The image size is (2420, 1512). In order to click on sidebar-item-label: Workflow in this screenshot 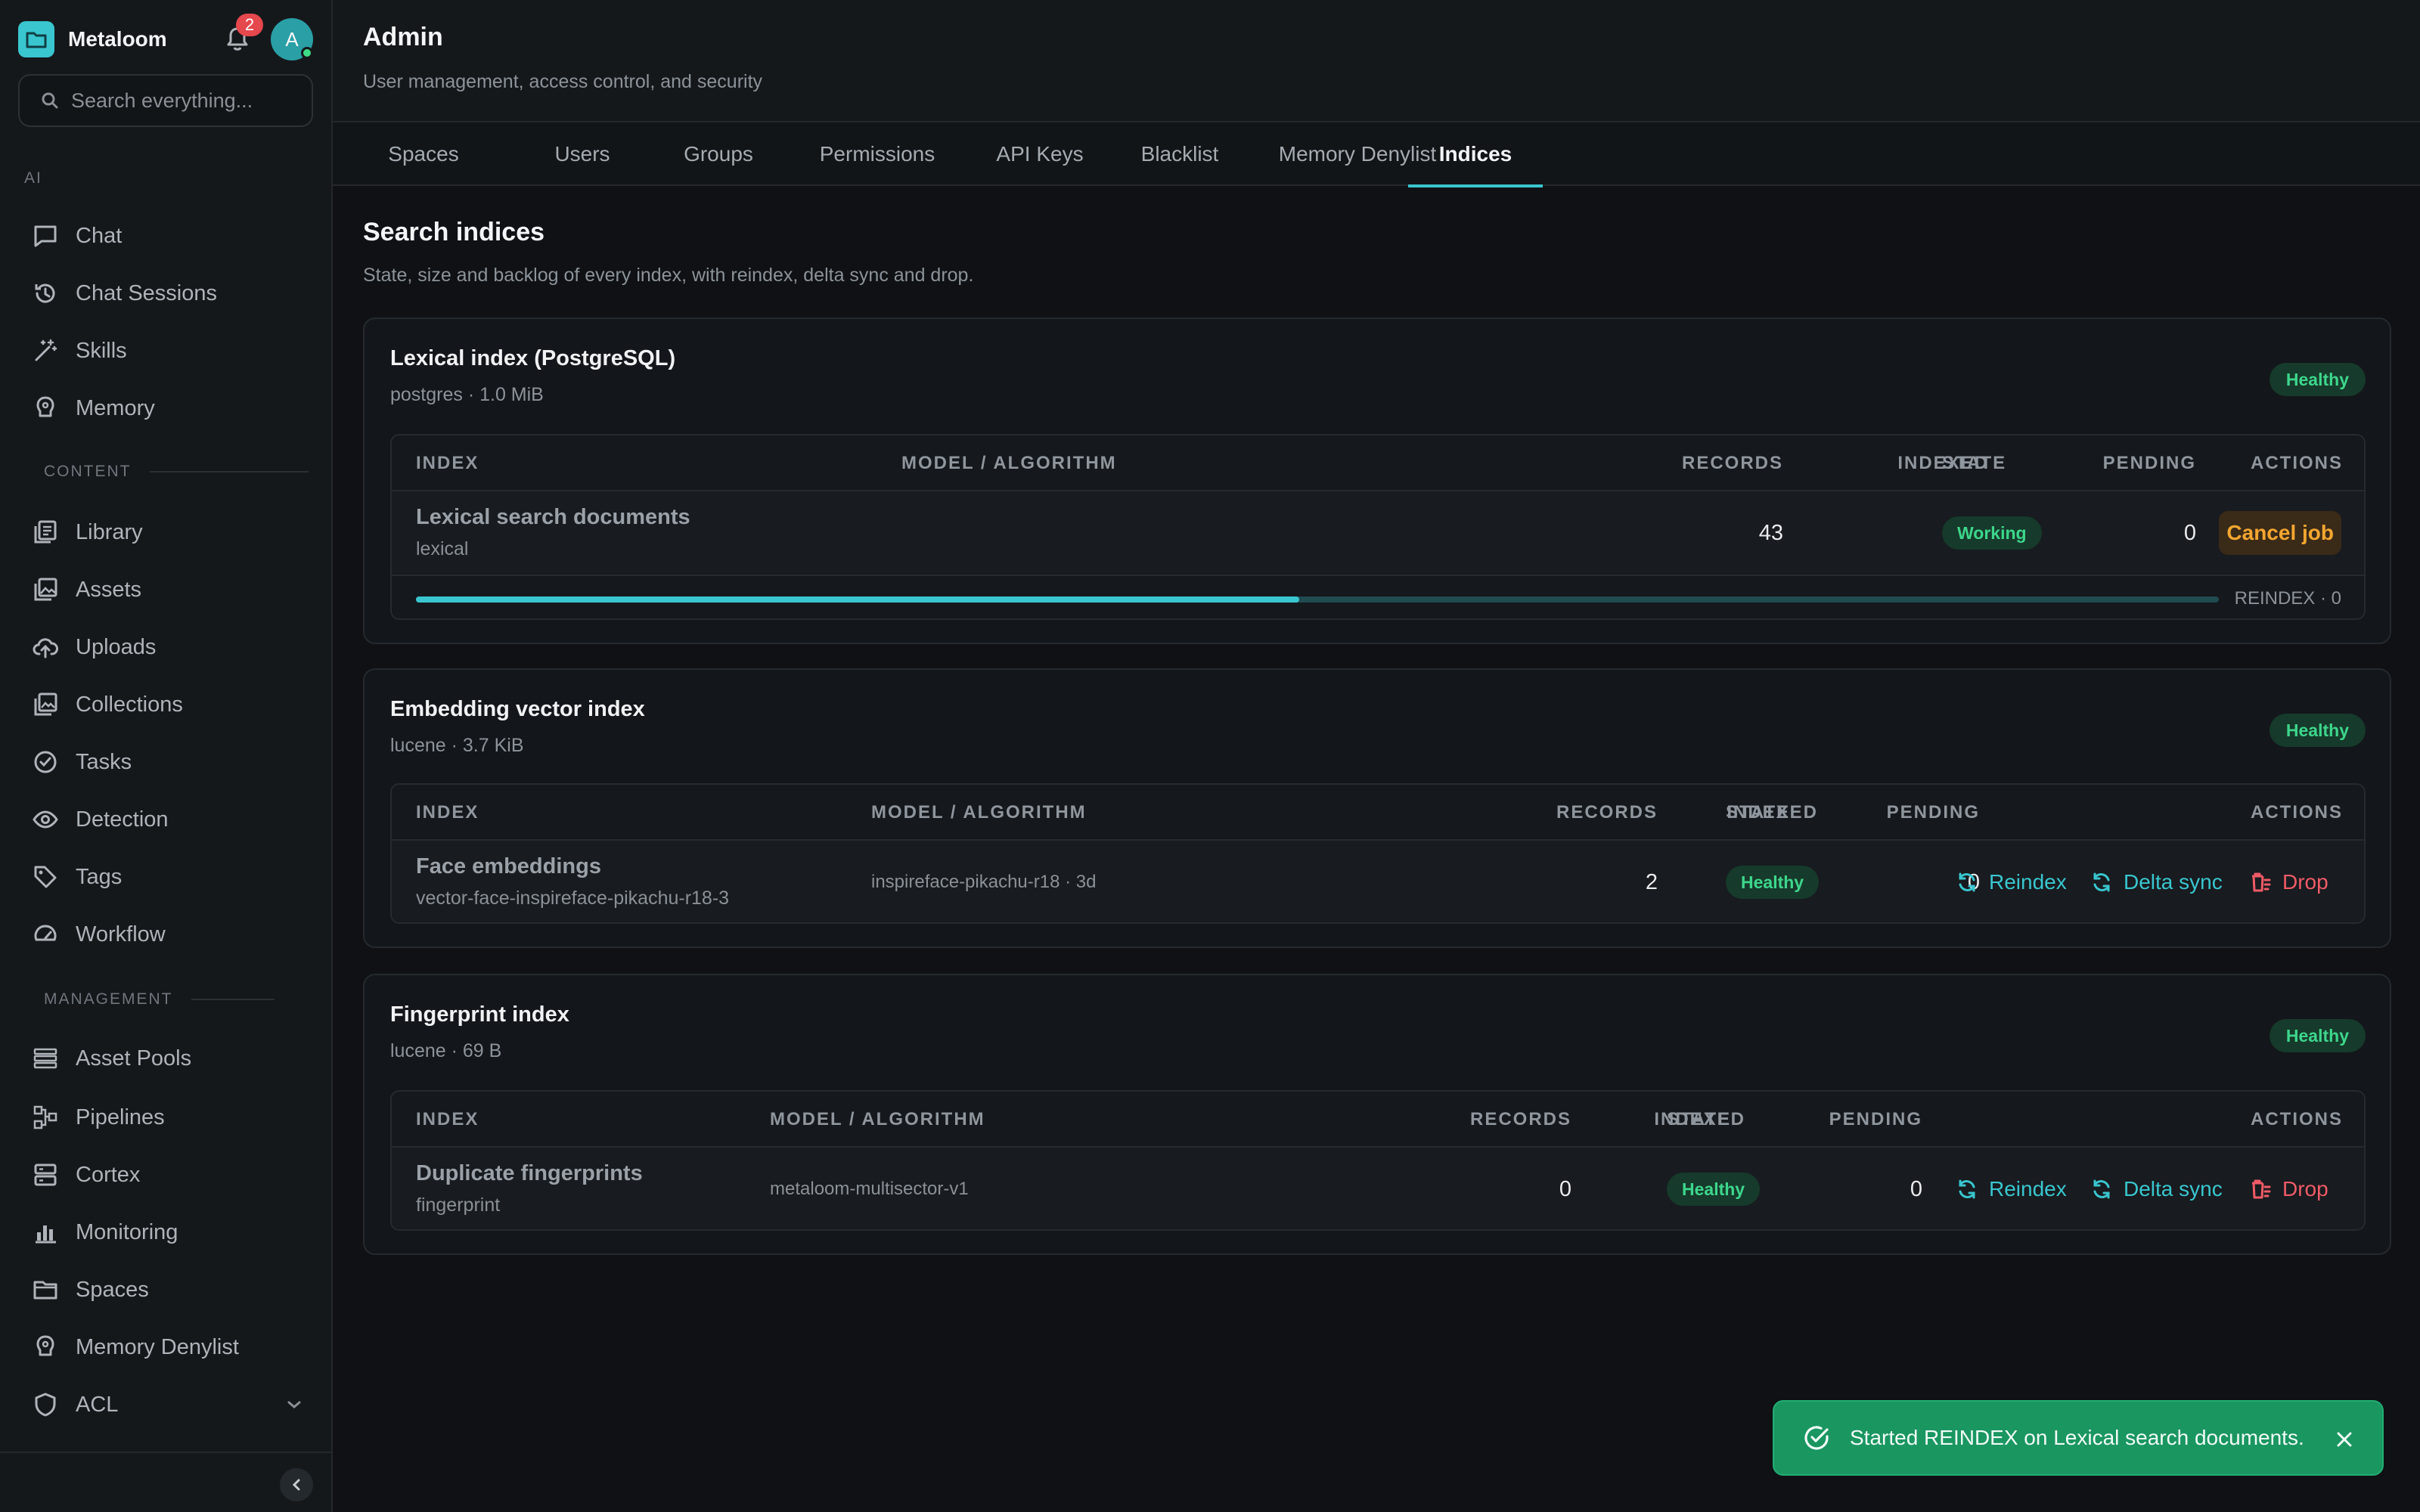, I will do `click(121, 934)`.